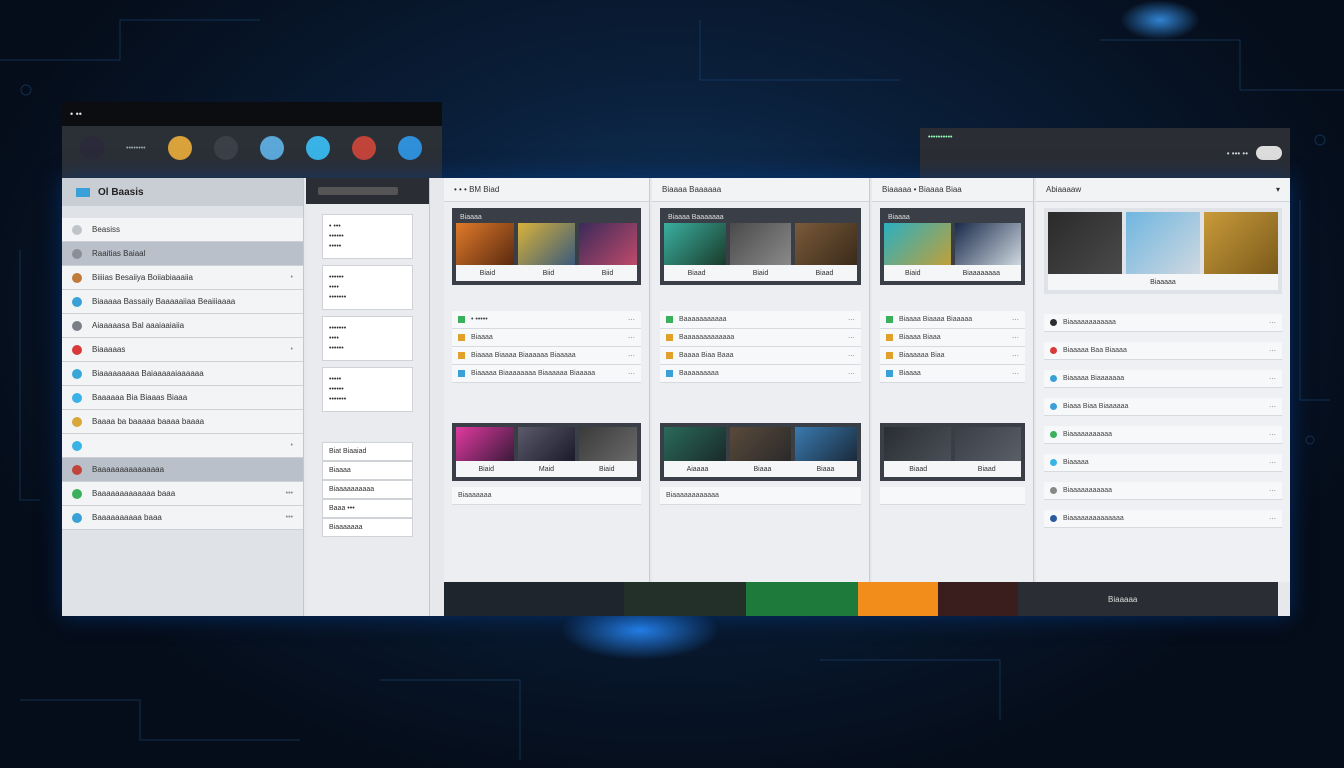 This screenshot has width=1344, height=768. I want to click on refresh-icon, so click(409, 148).